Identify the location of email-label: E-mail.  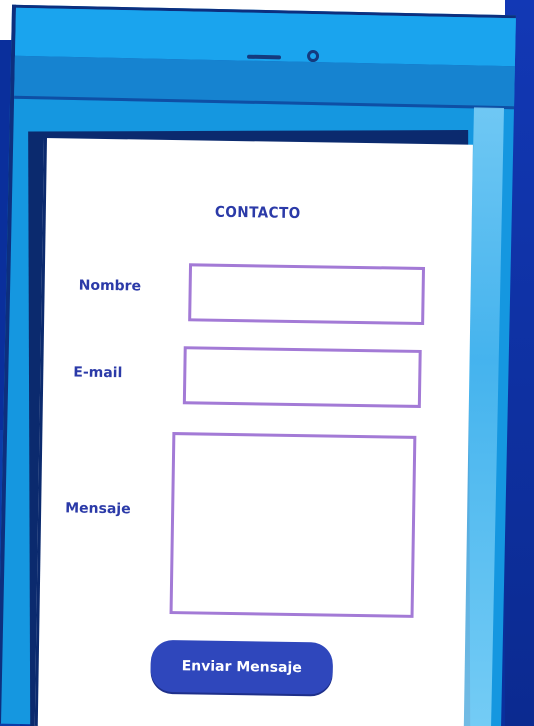
(98, 373).